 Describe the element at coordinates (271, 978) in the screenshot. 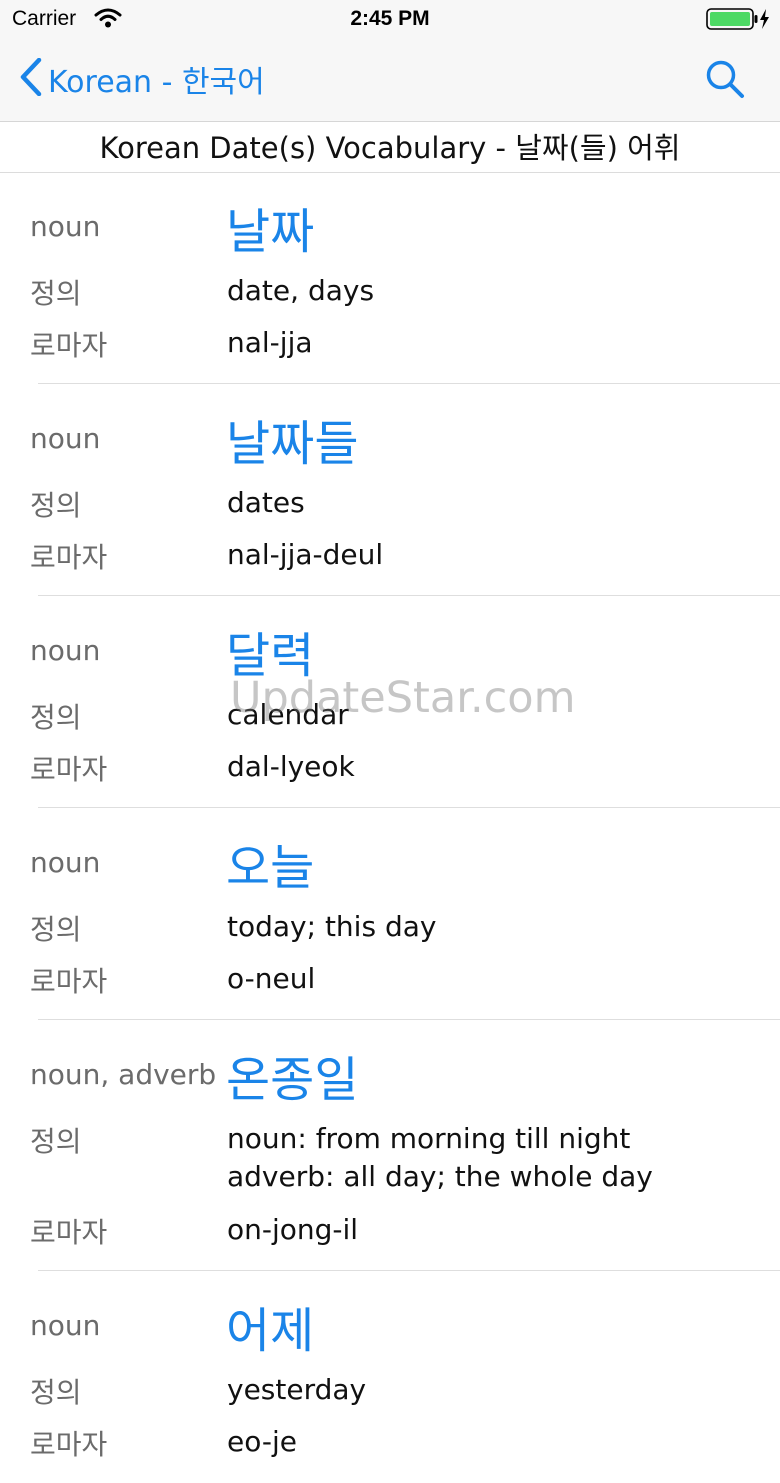

I see `romanization-value: o-neul` at that location.